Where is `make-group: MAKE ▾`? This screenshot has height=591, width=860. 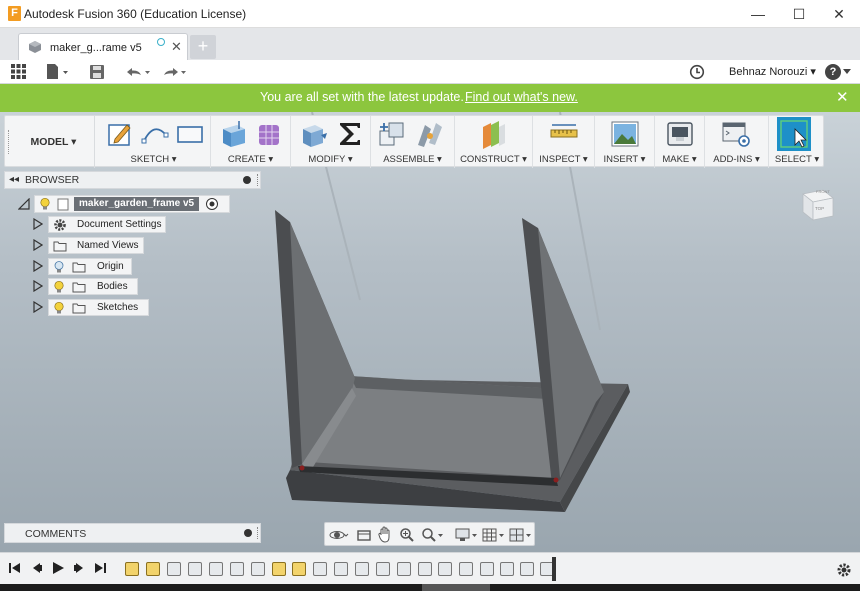
make-group: MAKE ▾ is located at coordinates (680, 142).